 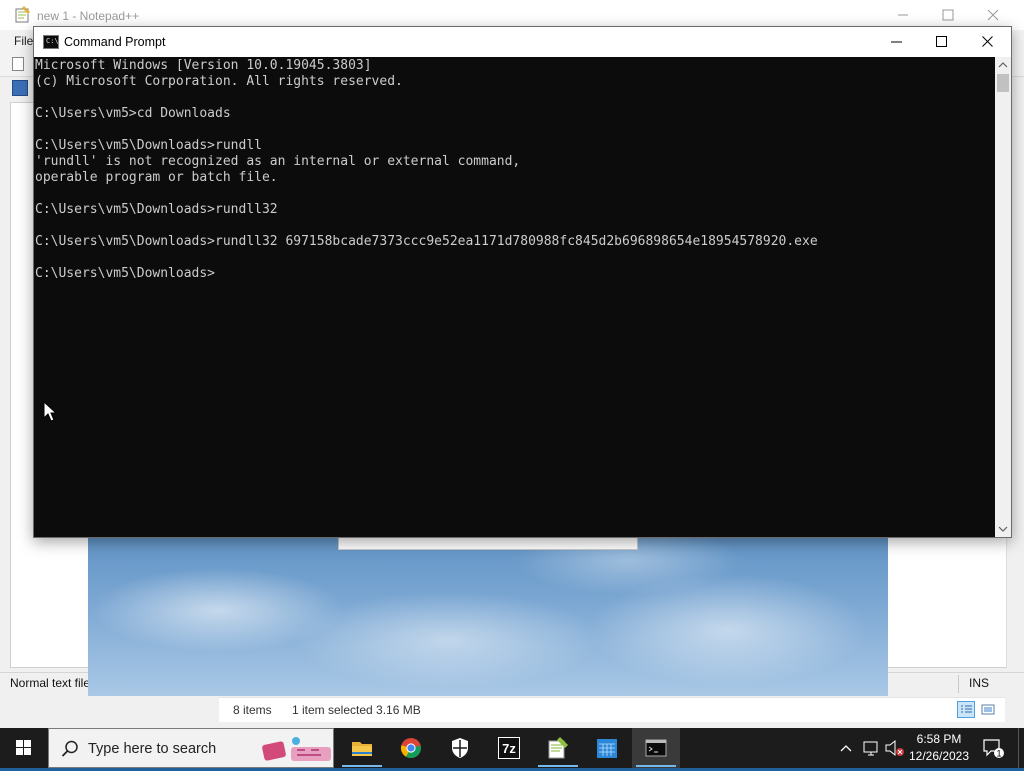 I want to click on taskbar-chrome, so click(x=411, y=748).